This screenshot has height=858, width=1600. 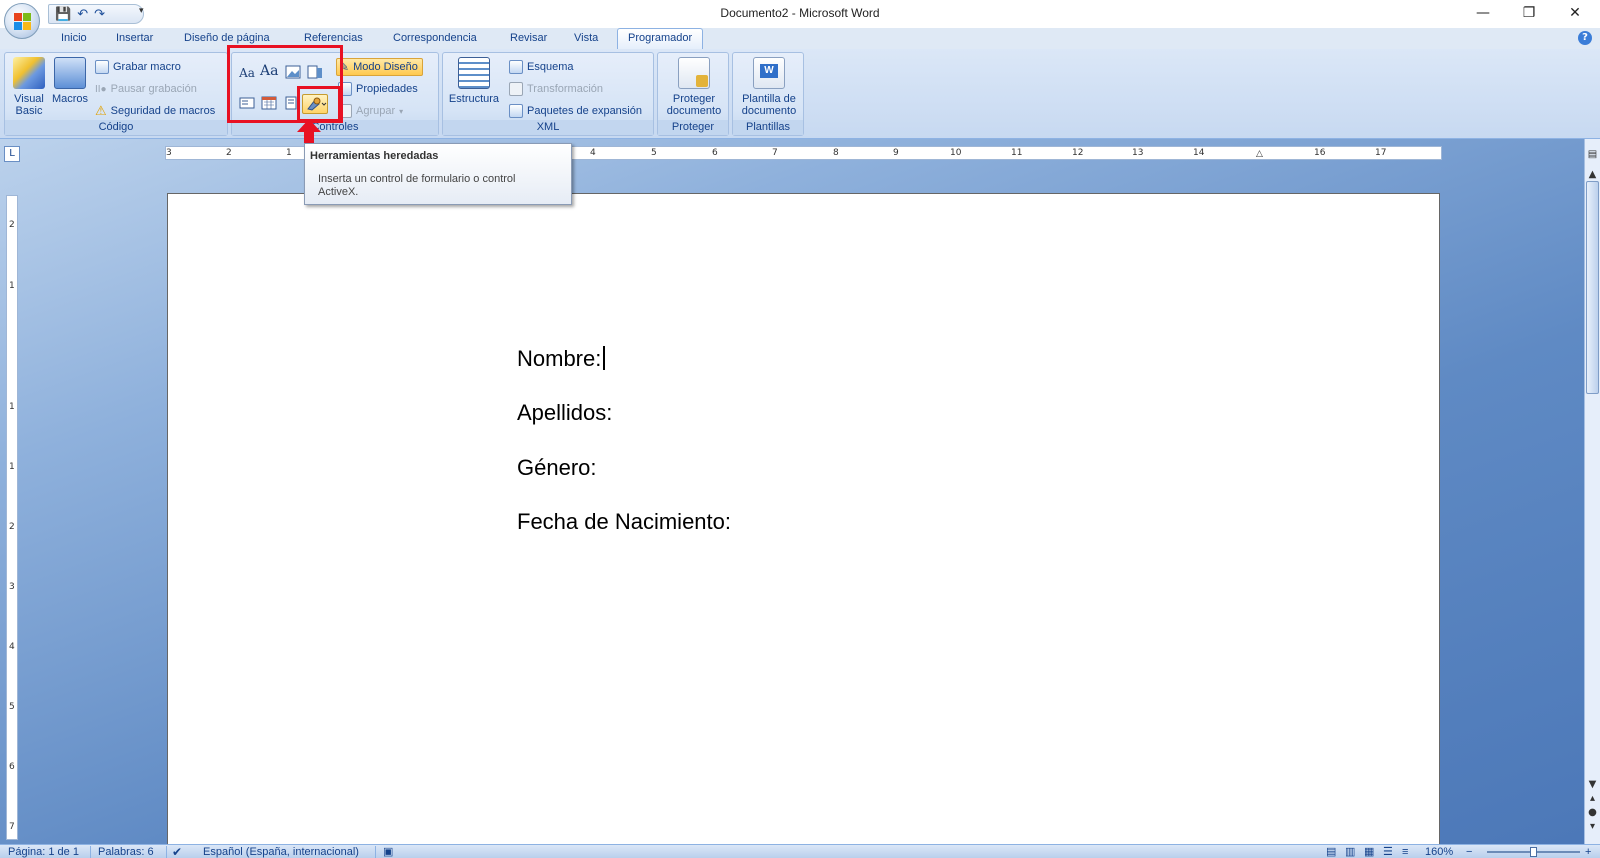 What do you see at coordinates (1575, 13) in the screenshot?
I see `close-button: ✕` at bounding box center [1575, 13].